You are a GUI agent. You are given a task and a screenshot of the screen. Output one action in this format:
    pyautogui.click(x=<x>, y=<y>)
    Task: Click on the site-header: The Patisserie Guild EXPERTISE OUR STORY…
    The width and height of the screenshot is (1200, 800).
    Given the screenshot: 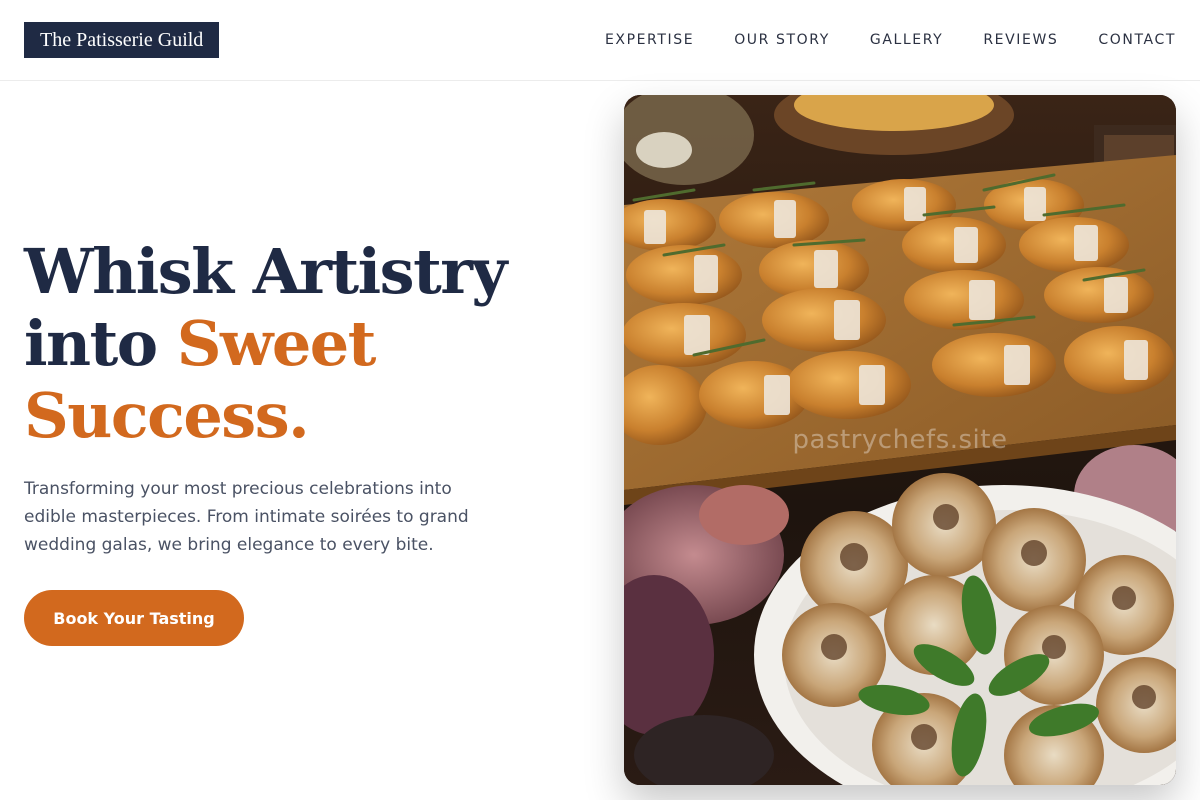 What is the action you would take?
    pyautogui.click(x=600, y=40)
    